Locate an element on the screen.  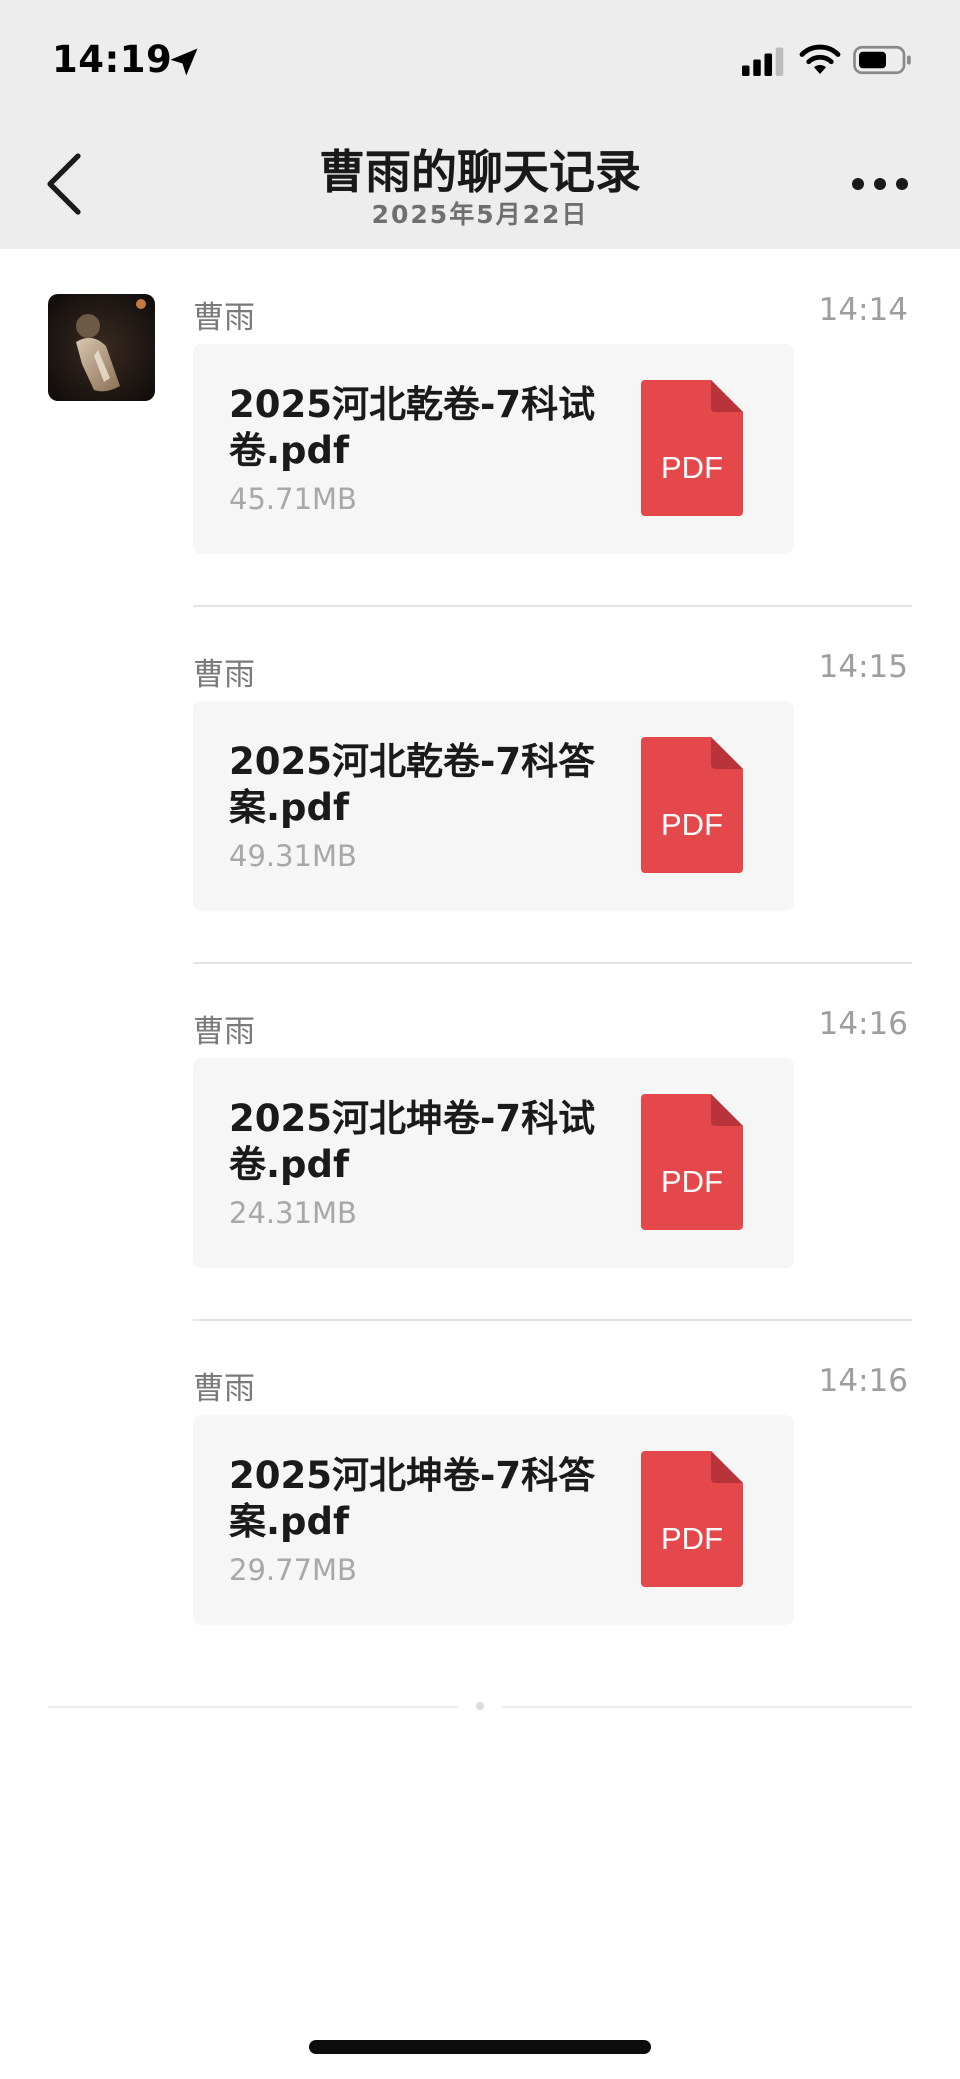
header: 14:19 曹雨的聊天记录 2025年5月22日 is located at coordinates (480, 124).